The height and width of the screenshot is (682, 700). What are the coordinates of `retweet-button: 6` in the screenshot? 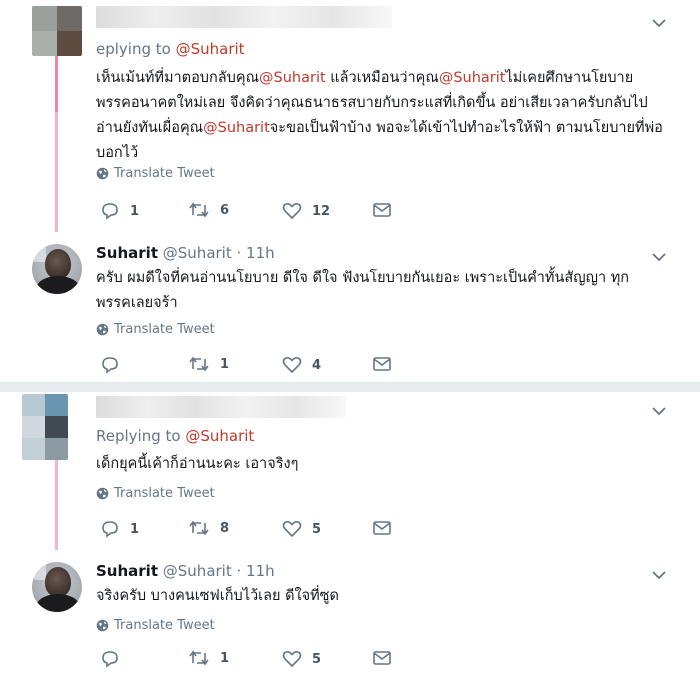 It's located at (208, 210).